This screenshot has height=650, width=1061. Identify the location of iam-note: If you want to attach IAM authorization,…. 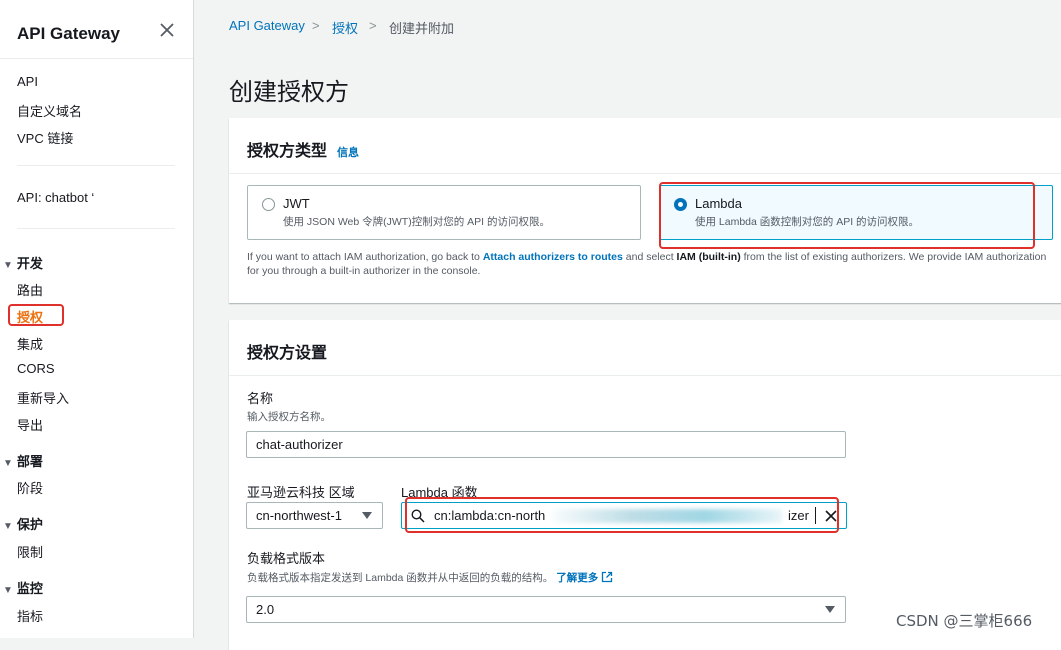
(647, 264).